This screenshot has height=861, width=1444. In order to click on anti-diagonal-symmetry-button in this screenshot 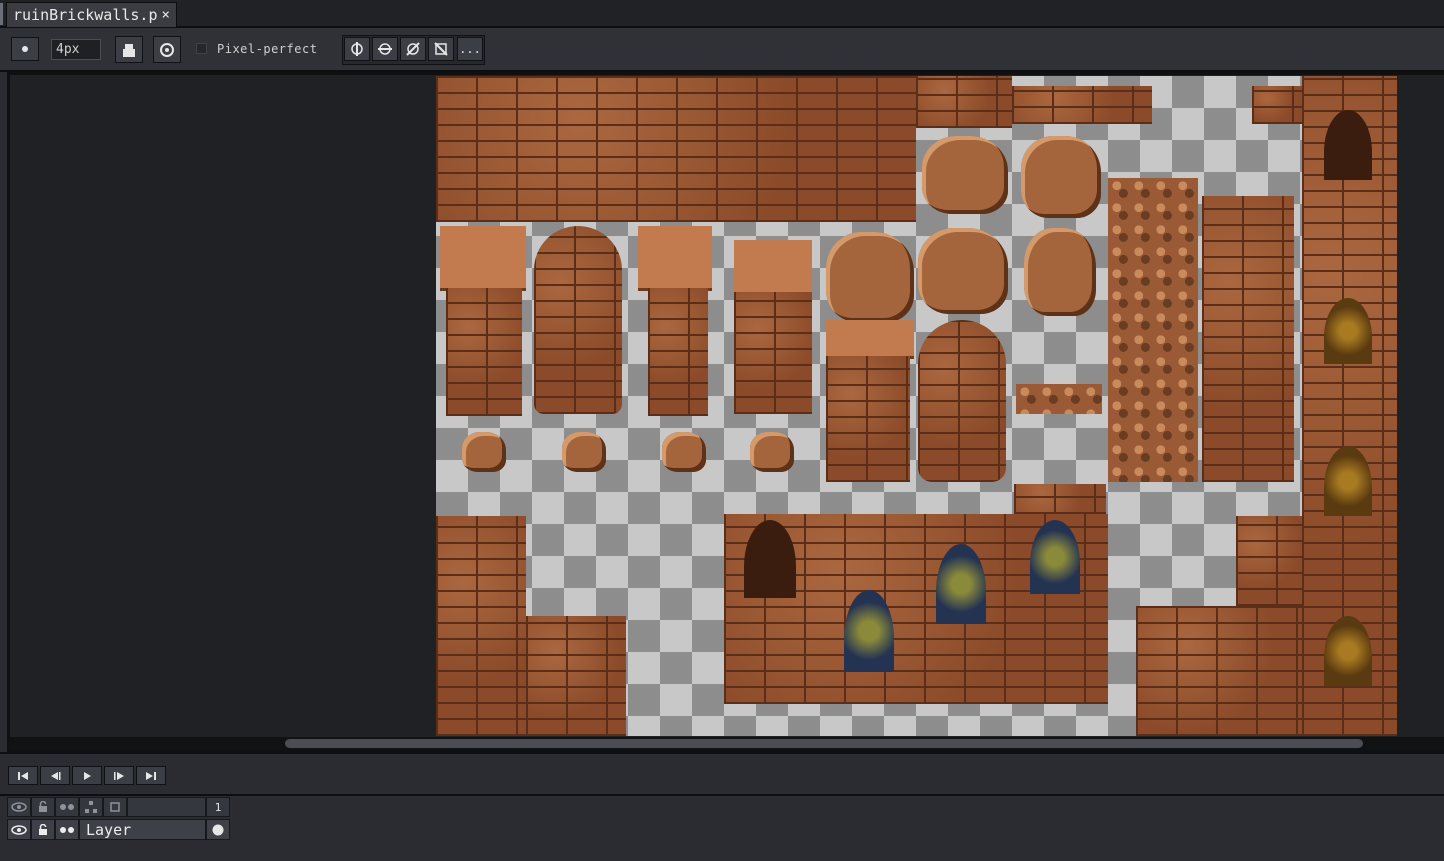, I will do `click(441, 49)`.